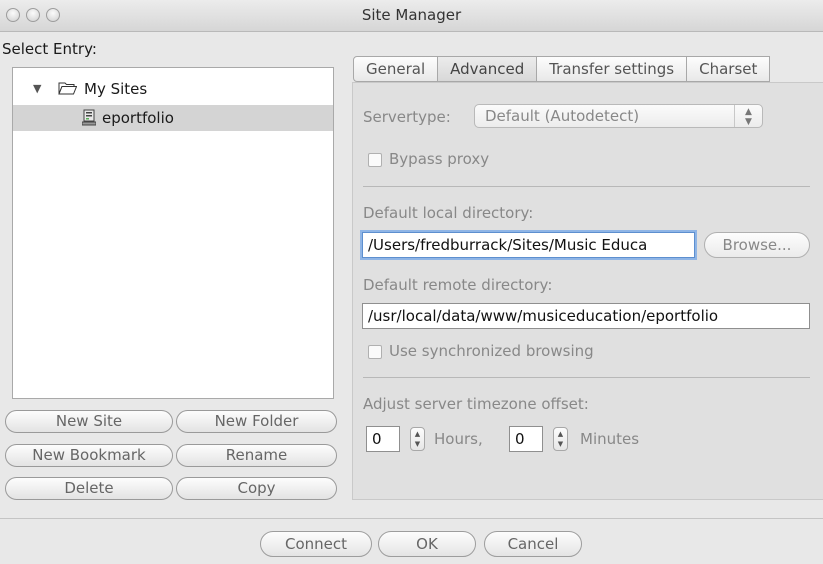  What do you see at coordinates (526, 439) in the screenshot?
I see `minutes-input: 0` at bounding box center [526, 439].